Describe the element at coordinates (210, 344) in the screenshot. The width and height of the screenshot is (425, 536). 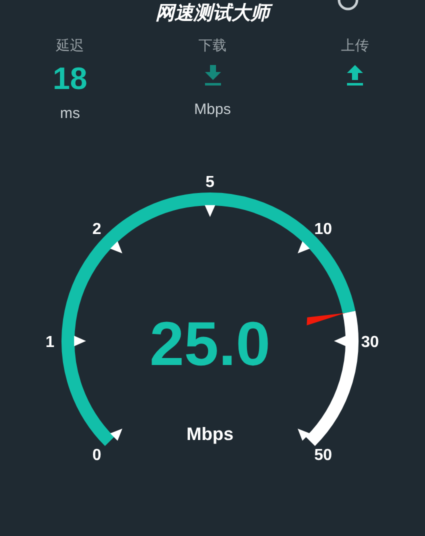
I see `speed-reading: 25.0` at that location.